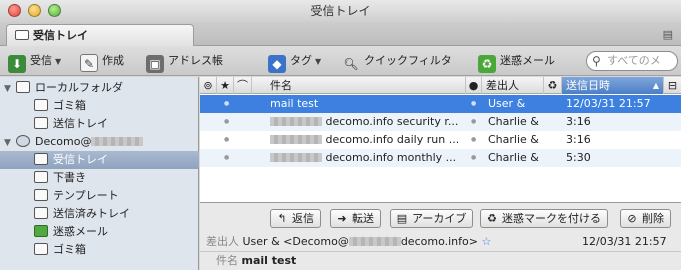 The height and width of the screenshot is (270, 681). What do you see at coordinates (632, 61) in the screenshot?
I see `search-input: ⚲ すべてのメ` at bounding box center [632, 61].